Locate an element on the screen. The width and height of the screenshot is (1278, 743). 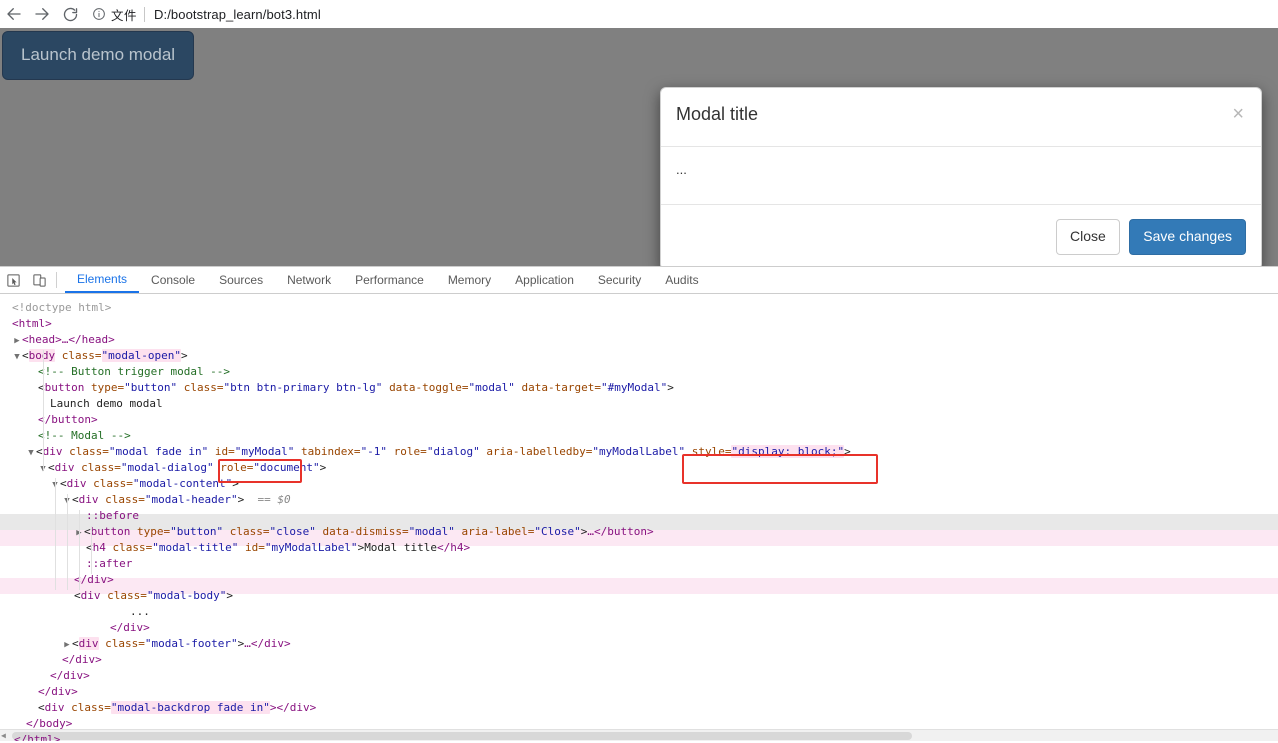
modal-title: Modal title is located at coordinates (717, 114).